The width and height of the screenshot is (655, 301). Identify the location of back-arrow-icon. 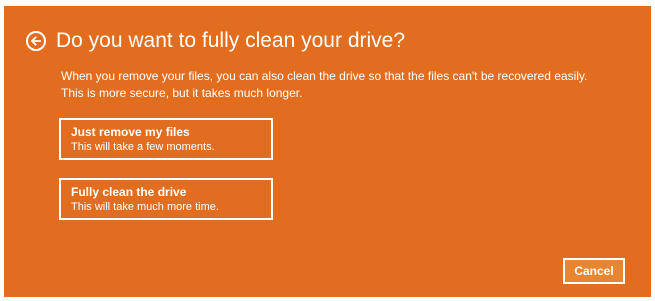
(35, 41).